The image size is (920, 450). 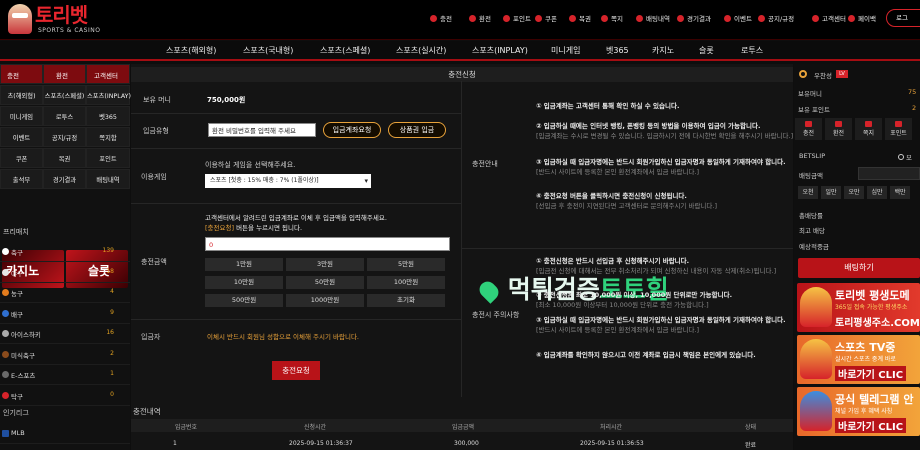 What do you see at coordinates (21, 74) in the screenshot?
I see `sidebar-deposit-button: 충전` at bounding box center [21, 74].